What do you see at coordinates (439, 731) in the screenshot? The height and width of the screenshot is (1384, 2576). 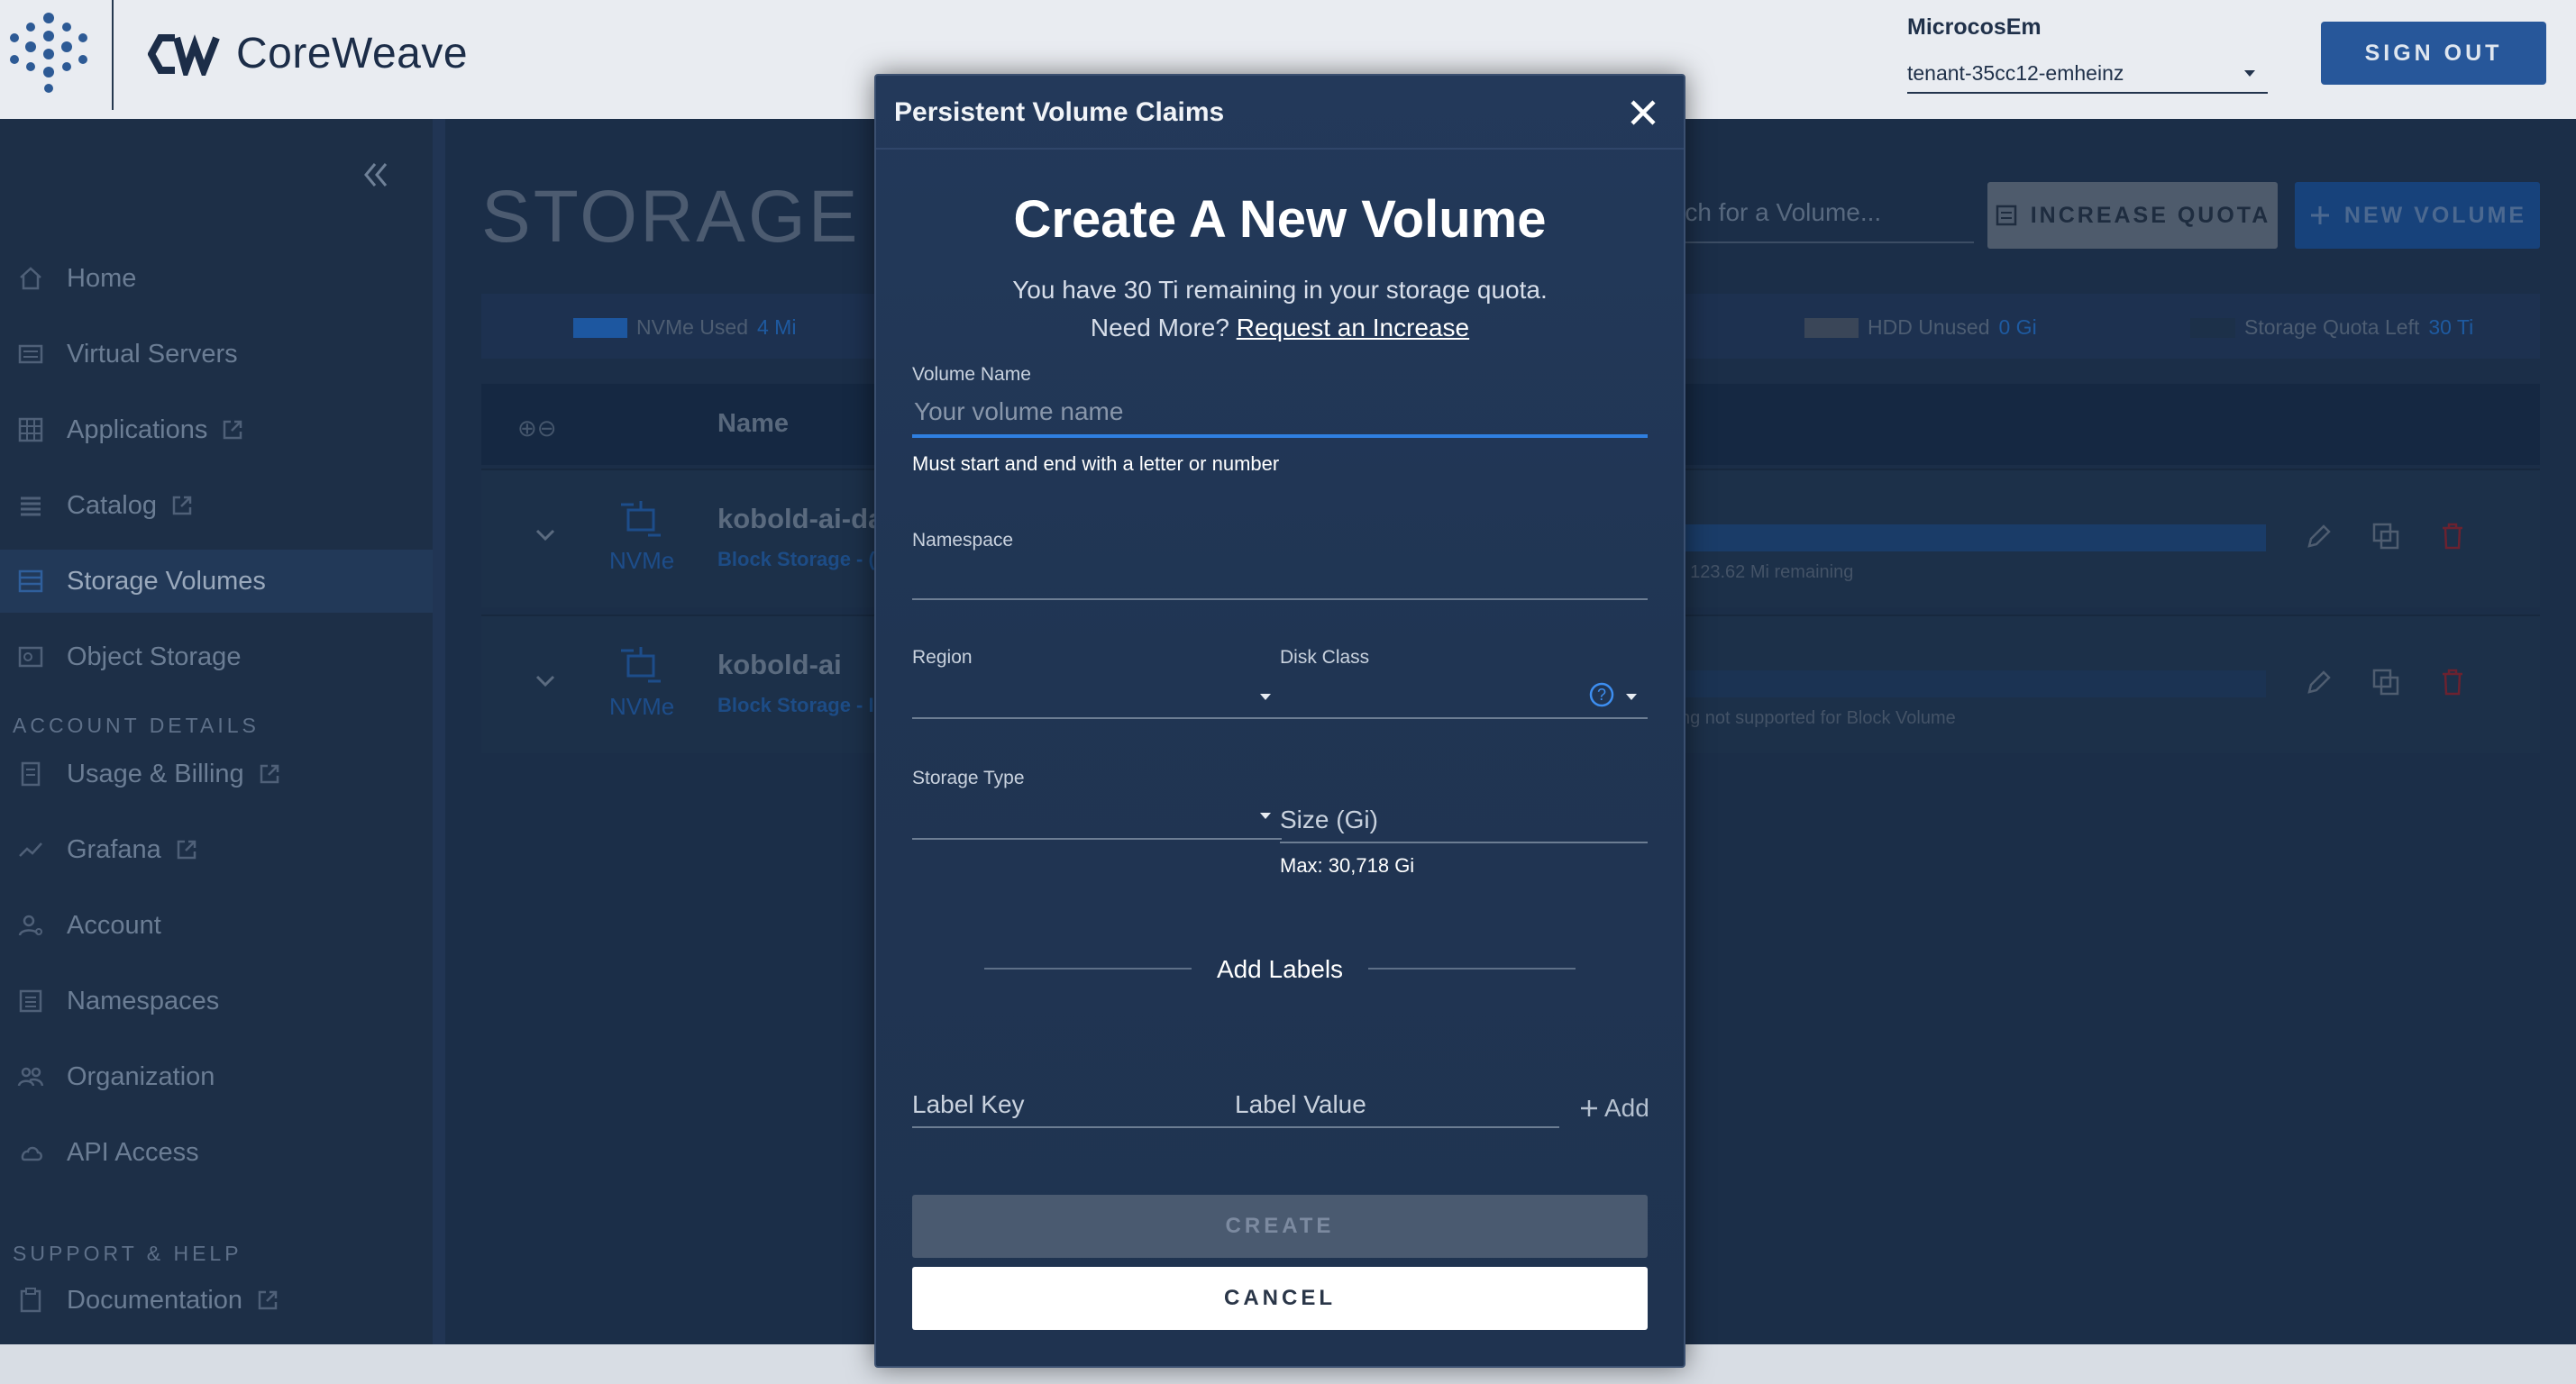 I see `sidebar-border` at bounding box center [439, 731].